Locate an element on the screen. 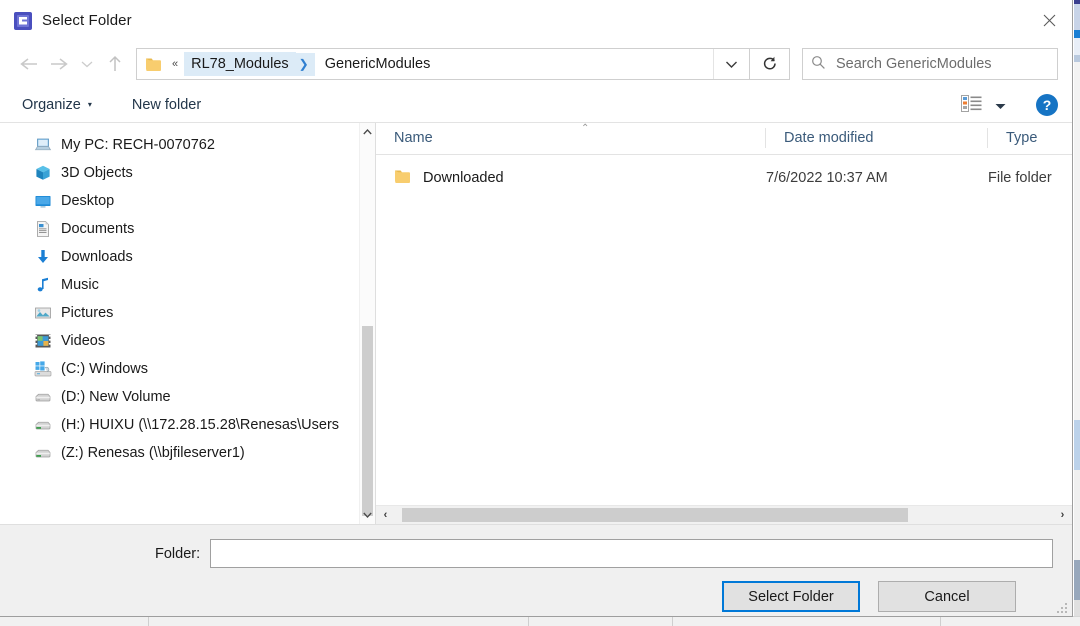  view-layout-icon is located at coordinates (972, 104).